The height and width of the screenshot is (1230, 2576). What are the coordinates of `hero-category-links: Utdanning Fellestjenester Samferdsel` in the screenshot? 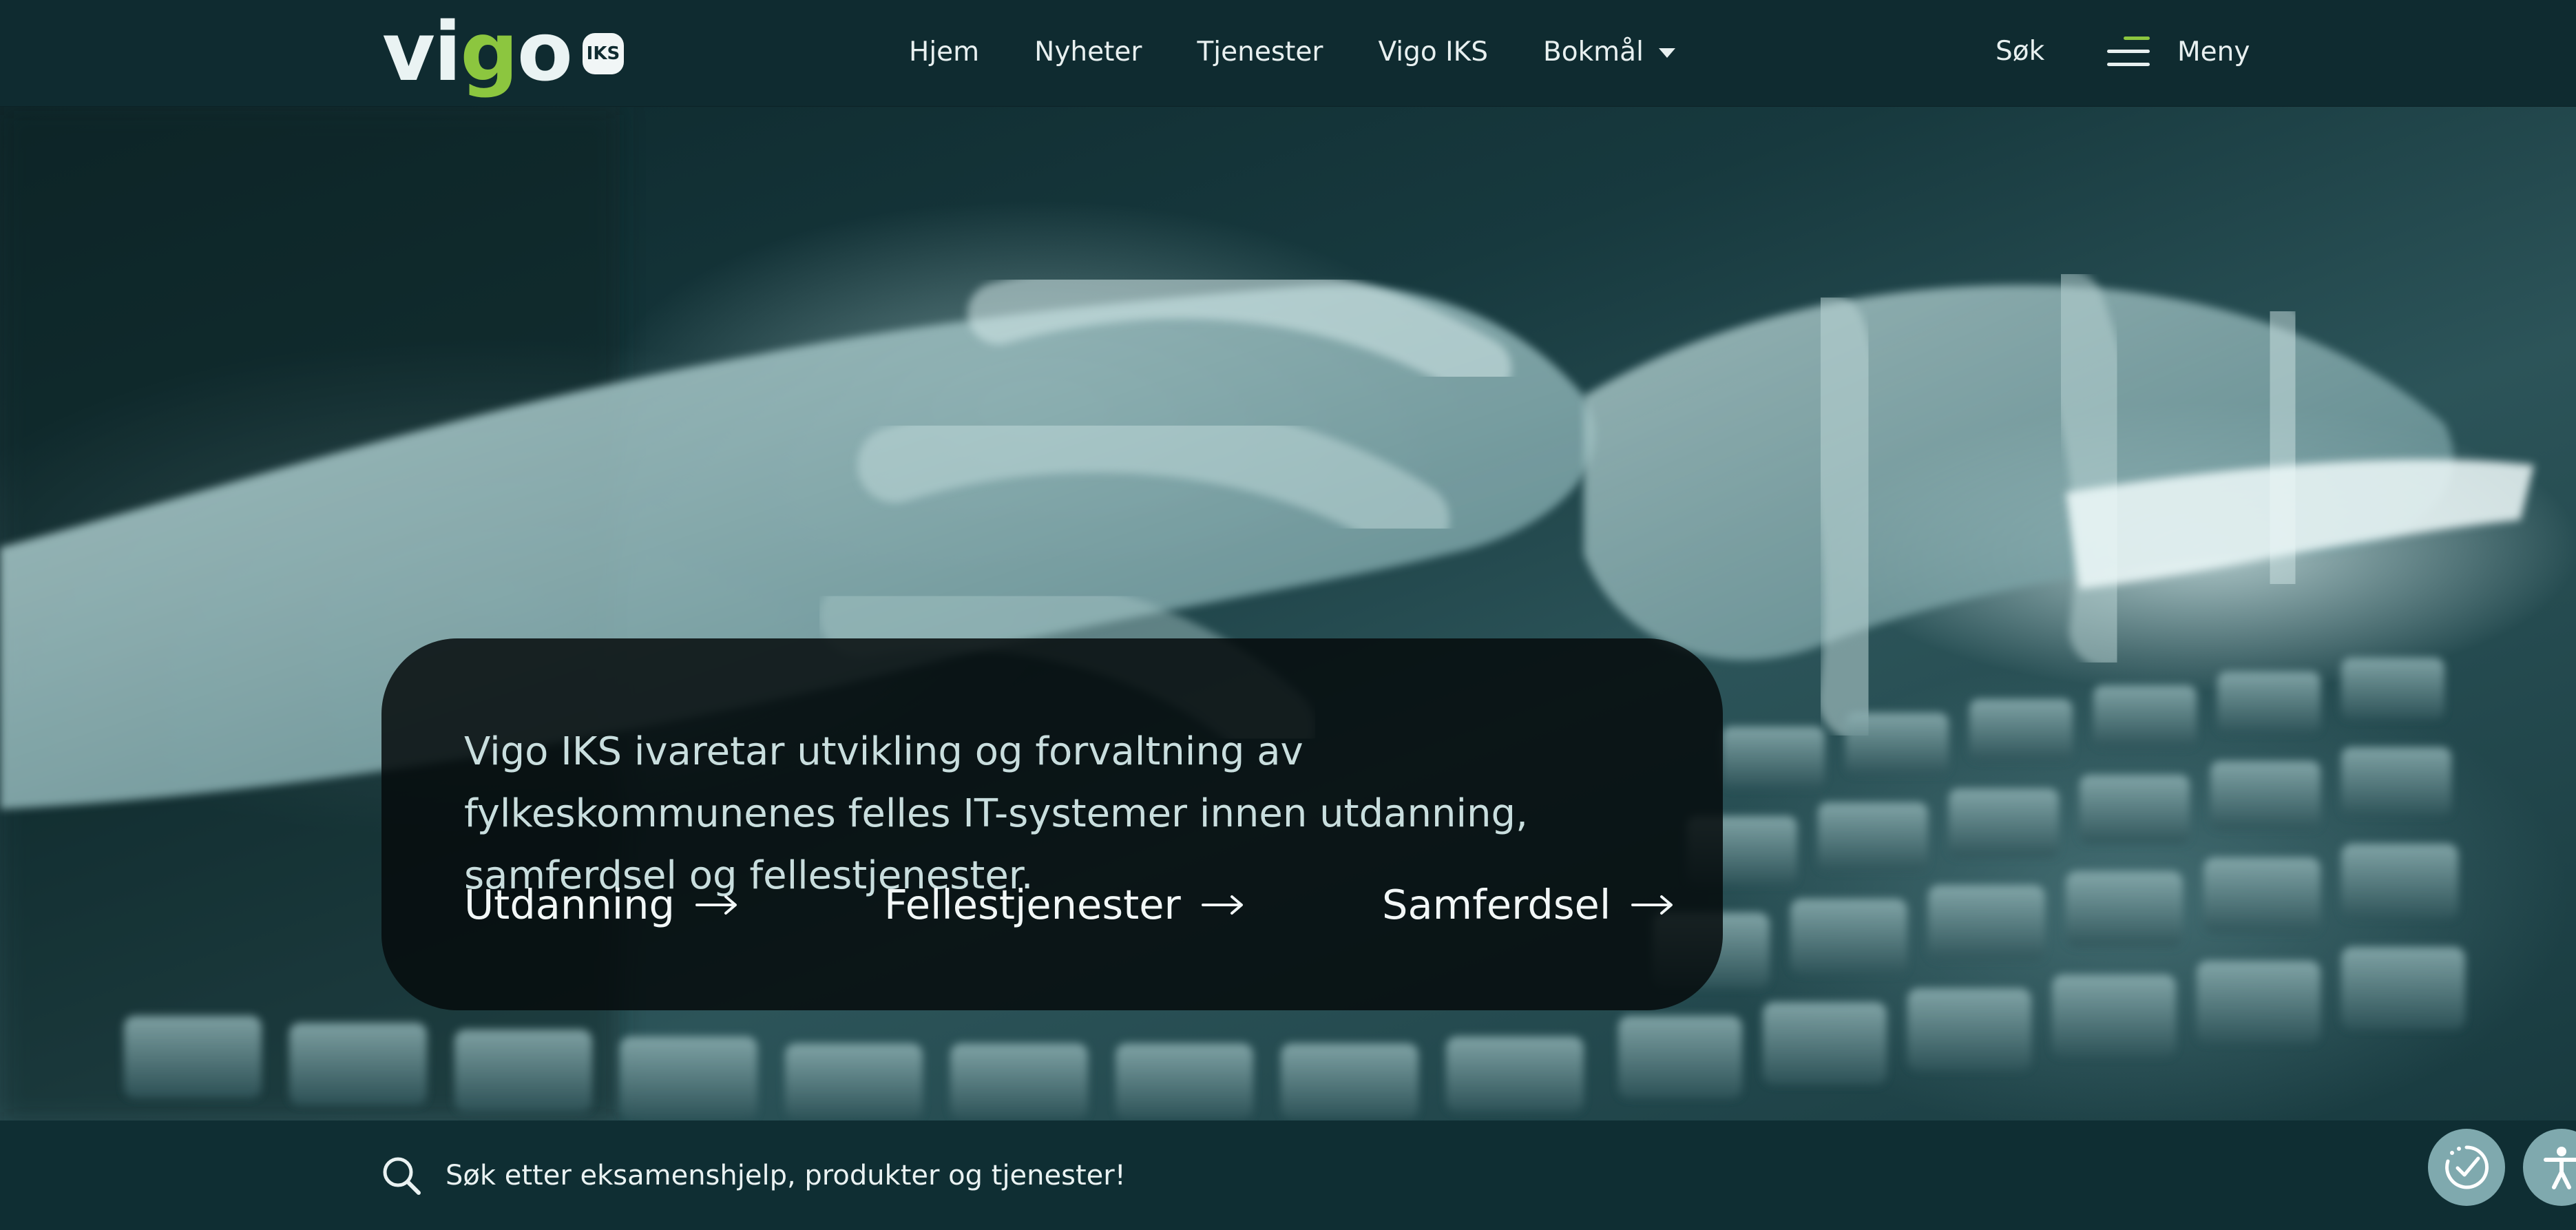 It's located at (1068, 908).